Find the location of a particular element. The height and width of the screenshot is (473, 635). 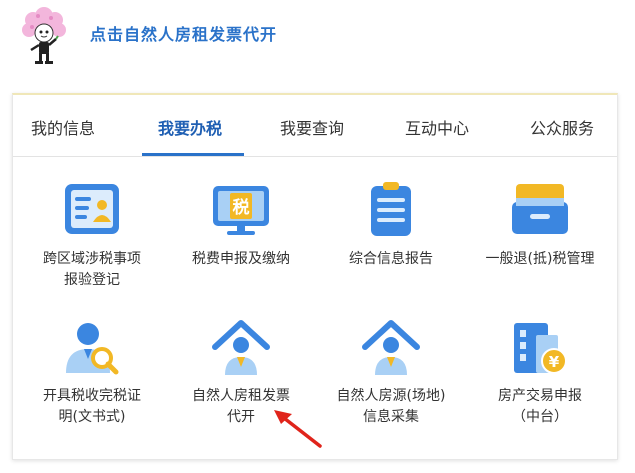

person-search-icon is located at coordinates (92, 349).